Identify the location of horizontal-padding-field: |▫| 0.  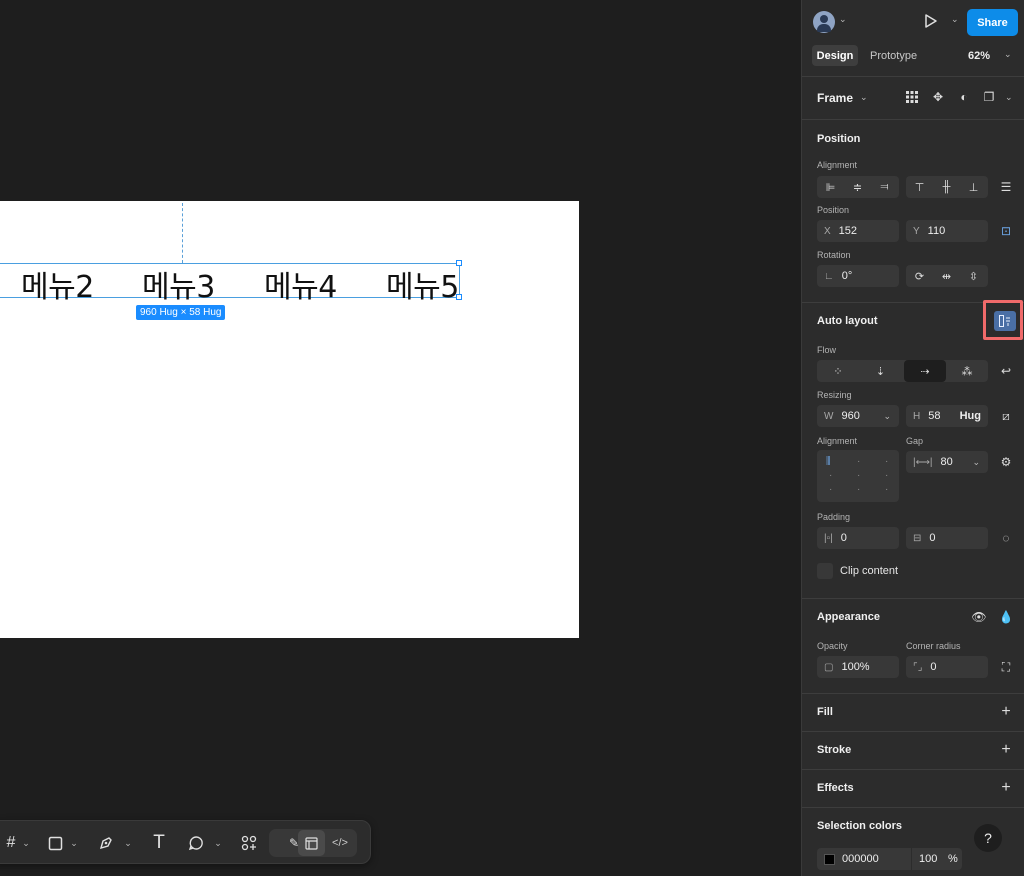
(858, 538).